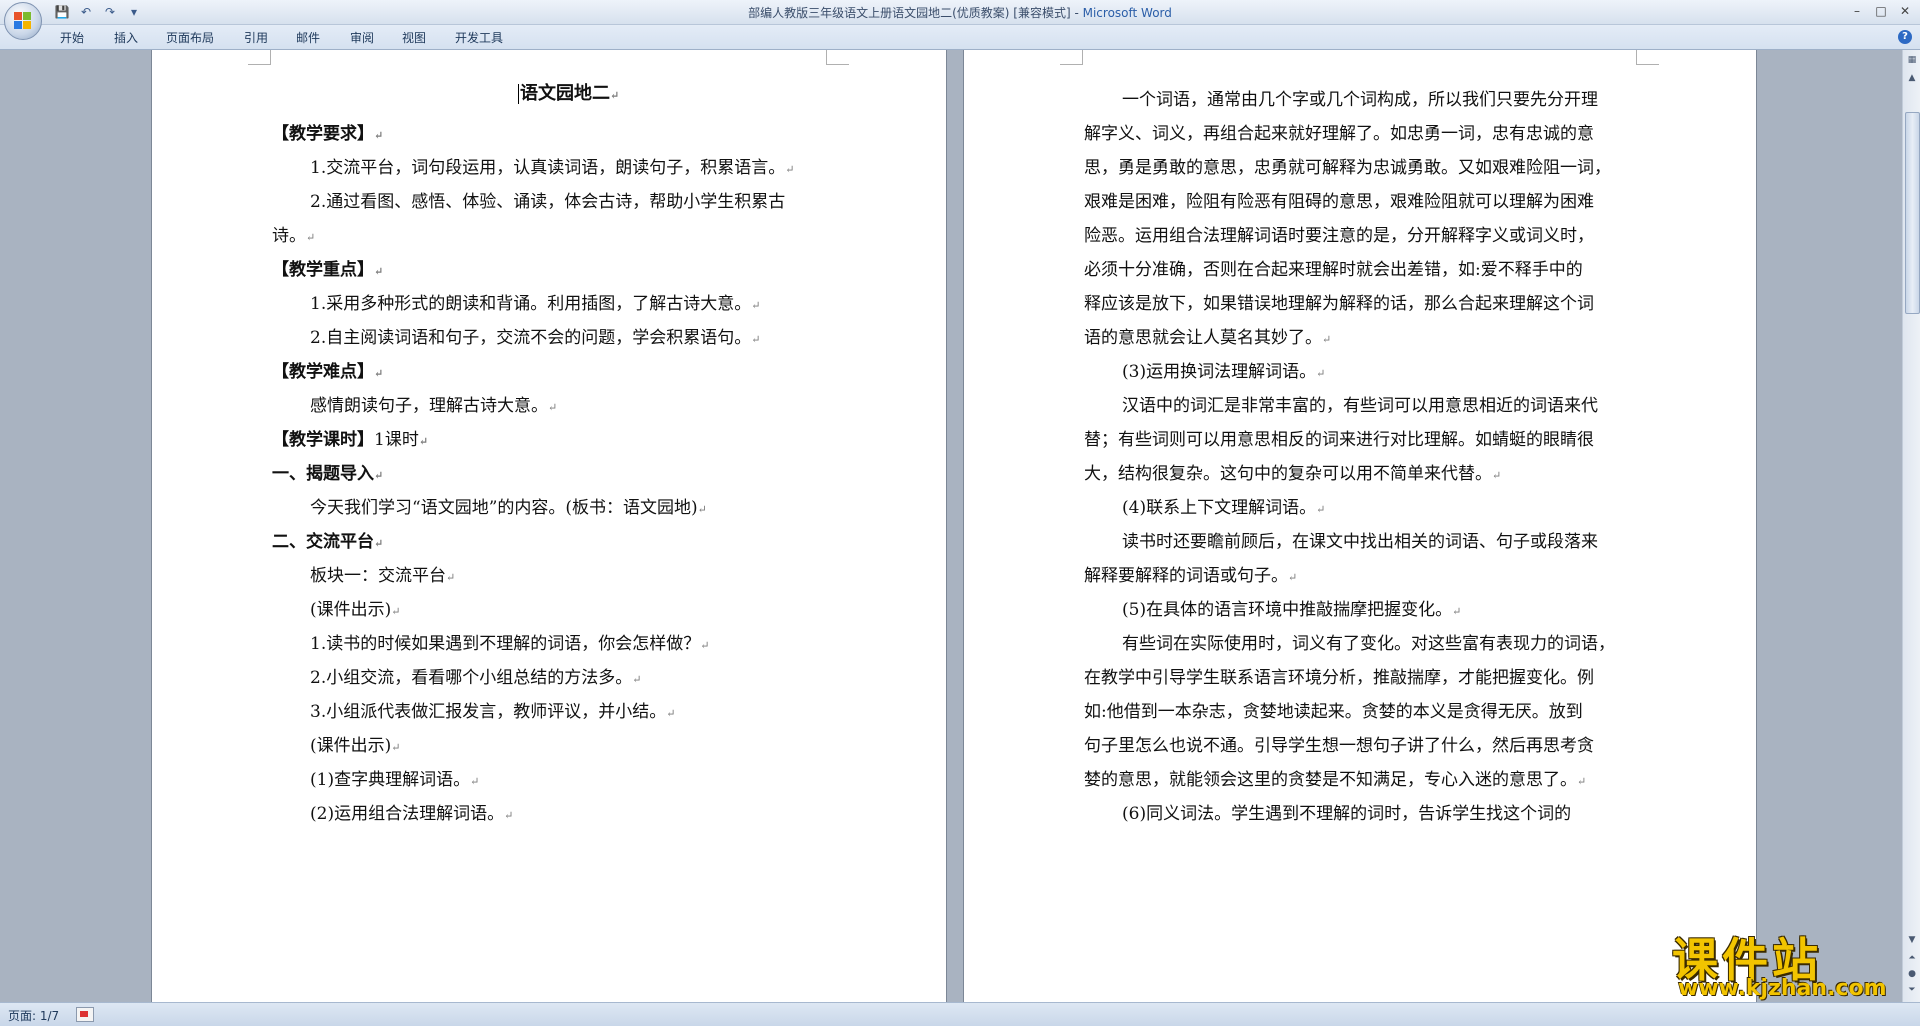 The height and width of the screenshot is (1026, 1920). What do you see at coordinates (1330, 780) in the screenshot?
I see `line-text: 婪的意思，就能领会这里的贪婪是不知满足，专心入迷的意思了。` at bounding box center [1330, 780].